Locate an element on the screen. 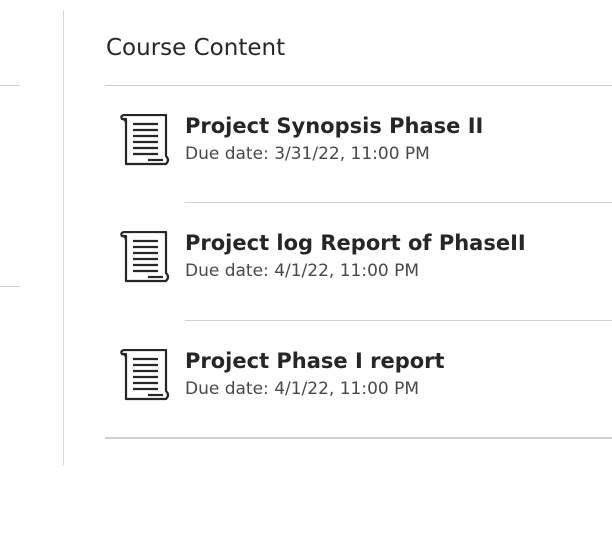 The height and width of the screenshot is (548, 612). column-separator is located at coordinates (63, 237).